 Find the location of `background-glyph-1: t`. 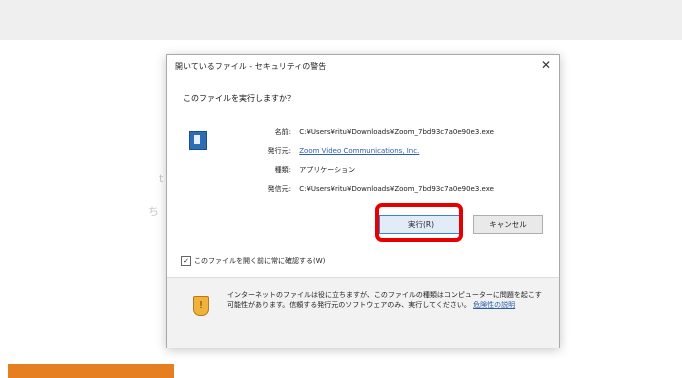

background-glyph-1: t is located at coordinates (161, 178).